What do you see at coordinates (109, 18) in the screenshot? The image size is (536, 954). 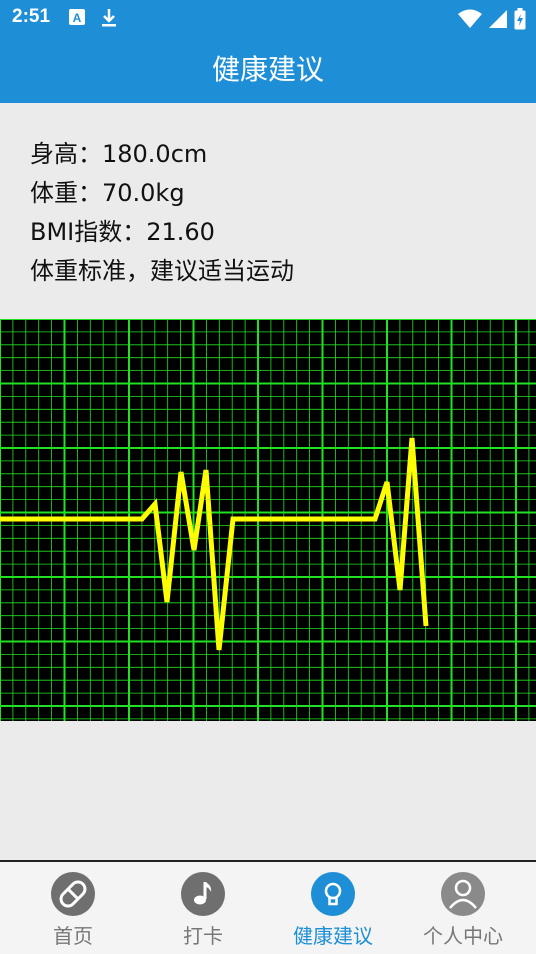 I see `download-icon` at bounding box center [109, 18].